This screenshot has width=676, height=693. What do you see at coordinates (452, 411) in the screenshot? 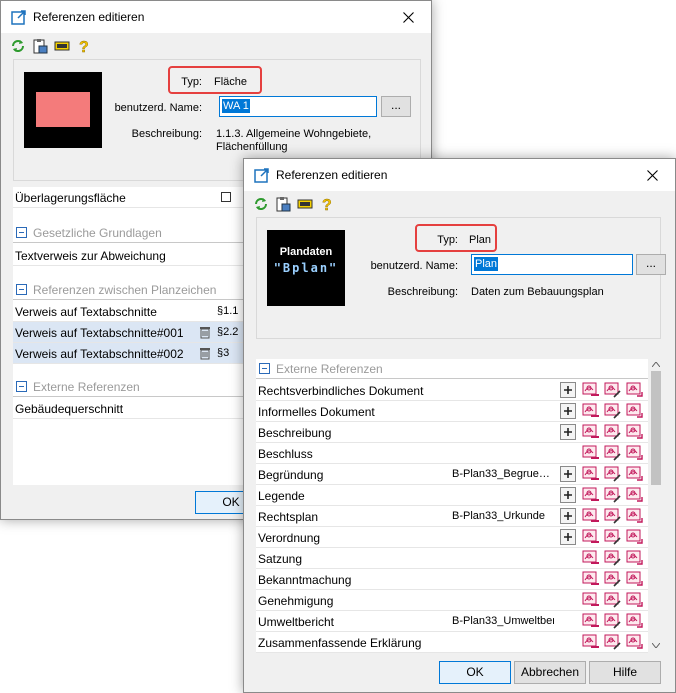
I see `ext-row: Informelles Dokument` at bounding box center [452, 411].